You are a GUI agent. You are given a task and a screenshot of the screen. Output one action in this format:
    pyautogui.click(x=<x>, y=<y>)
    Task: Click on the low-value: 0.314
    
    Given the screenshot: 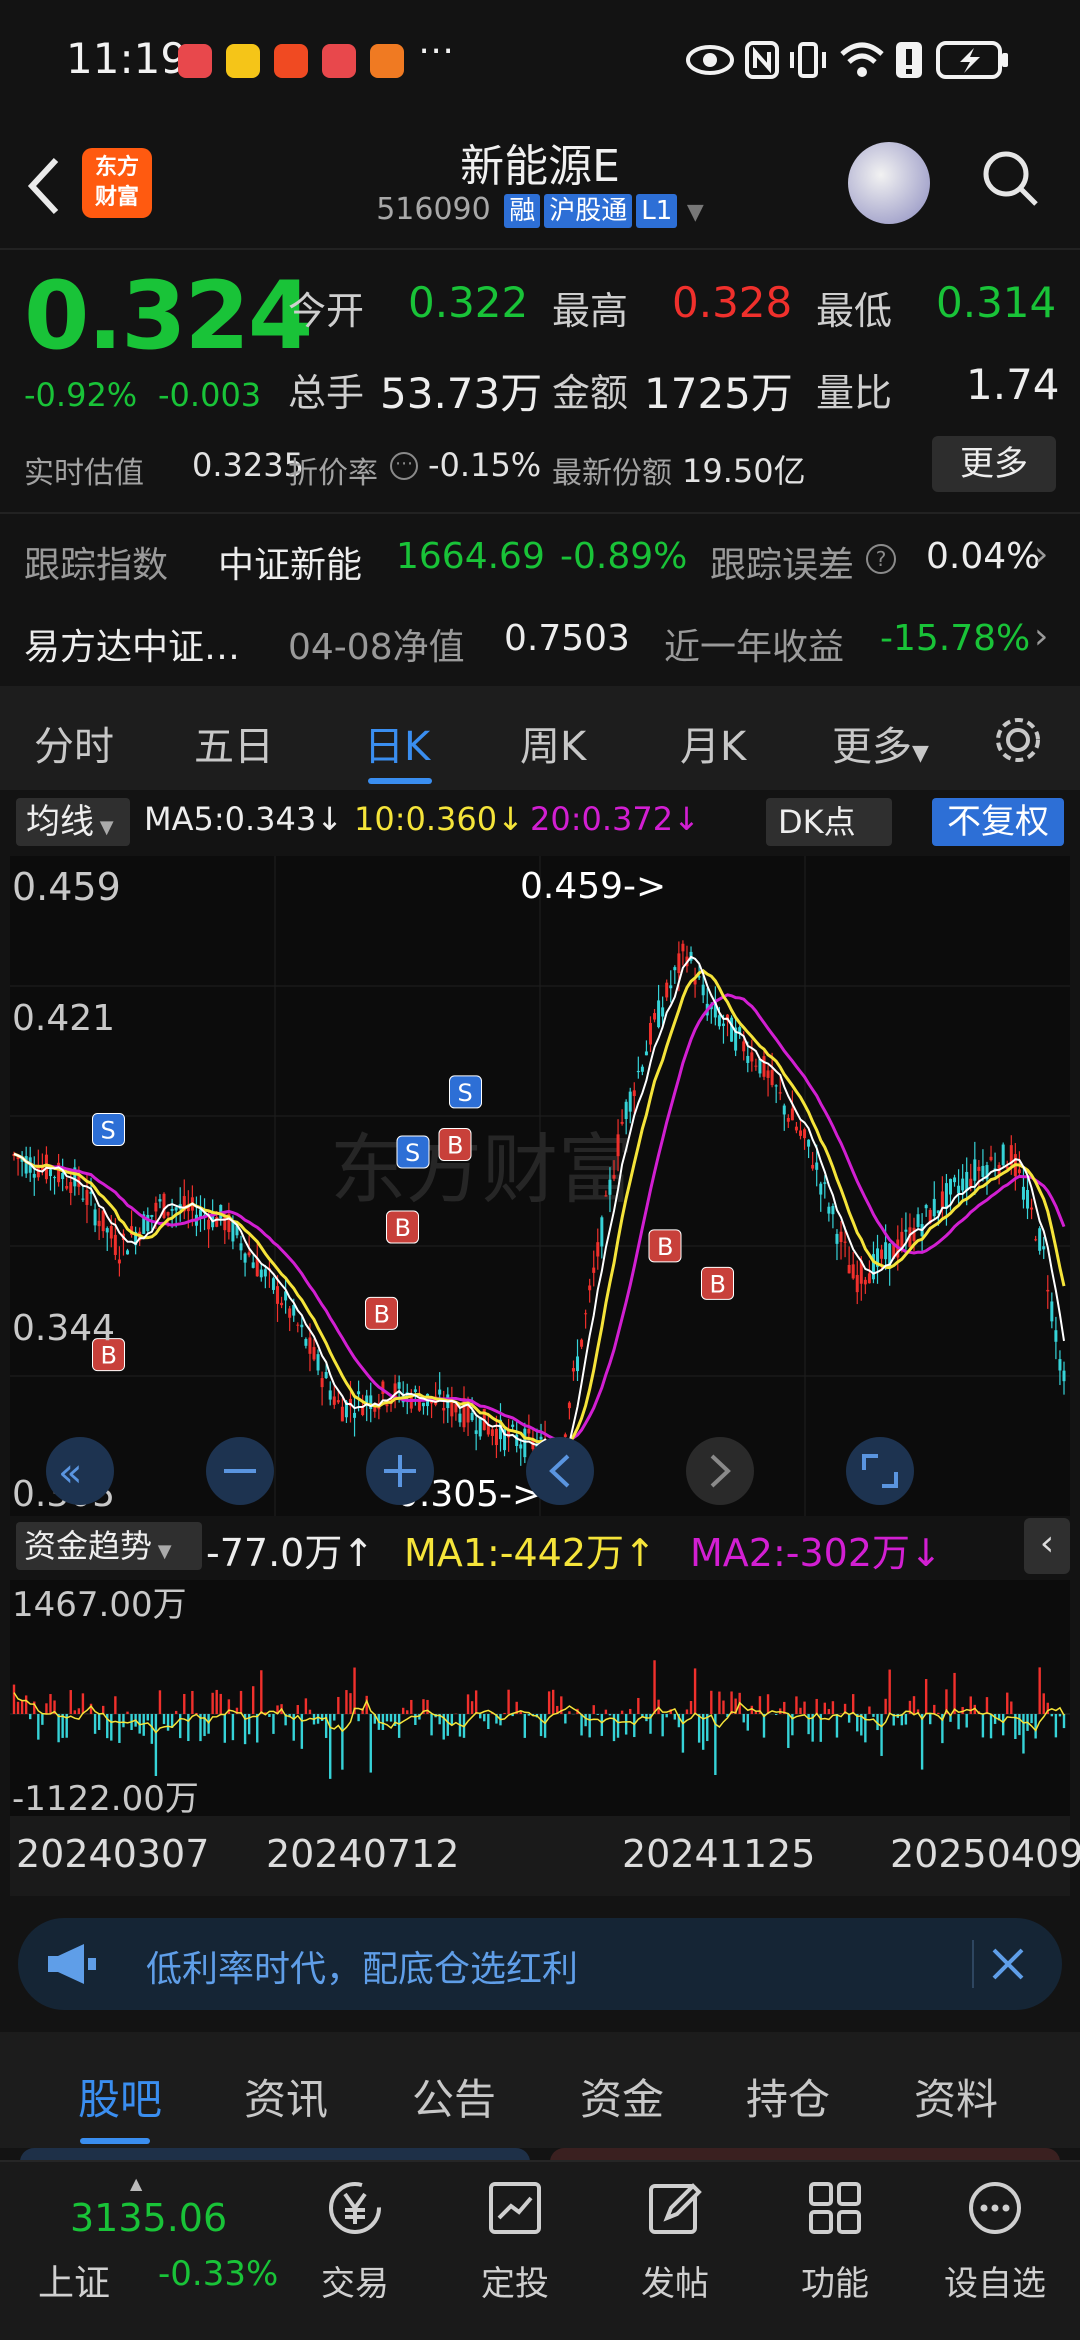 What is the action you would take?
    pyautogui.click(x=996, y=302)
    